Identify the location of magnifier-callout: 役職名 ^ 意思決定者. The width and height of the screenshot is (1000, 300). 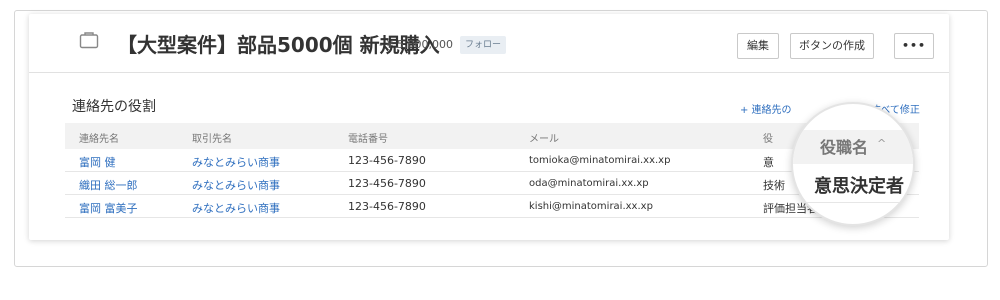
(853, 164).